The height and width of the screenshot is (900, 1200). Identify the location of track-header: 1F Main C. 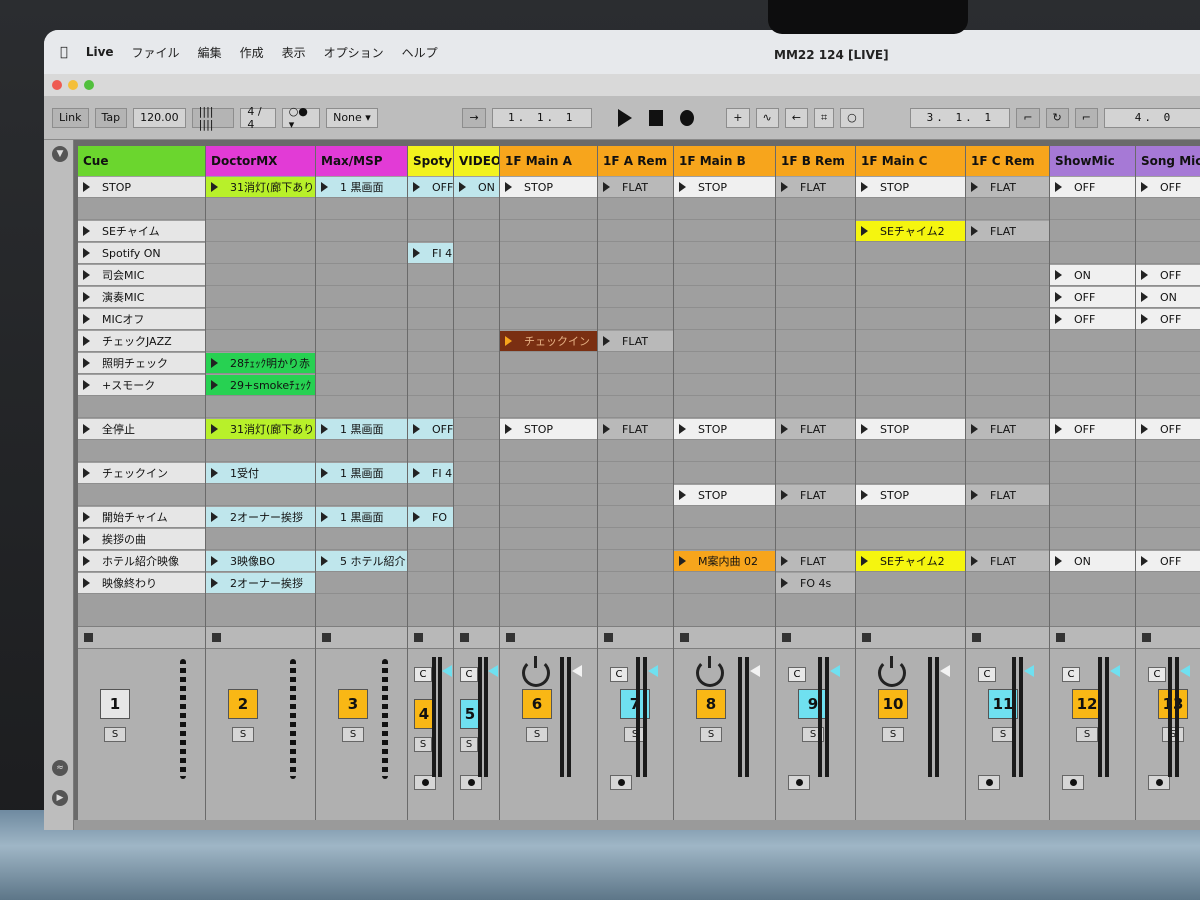
(910, 161).